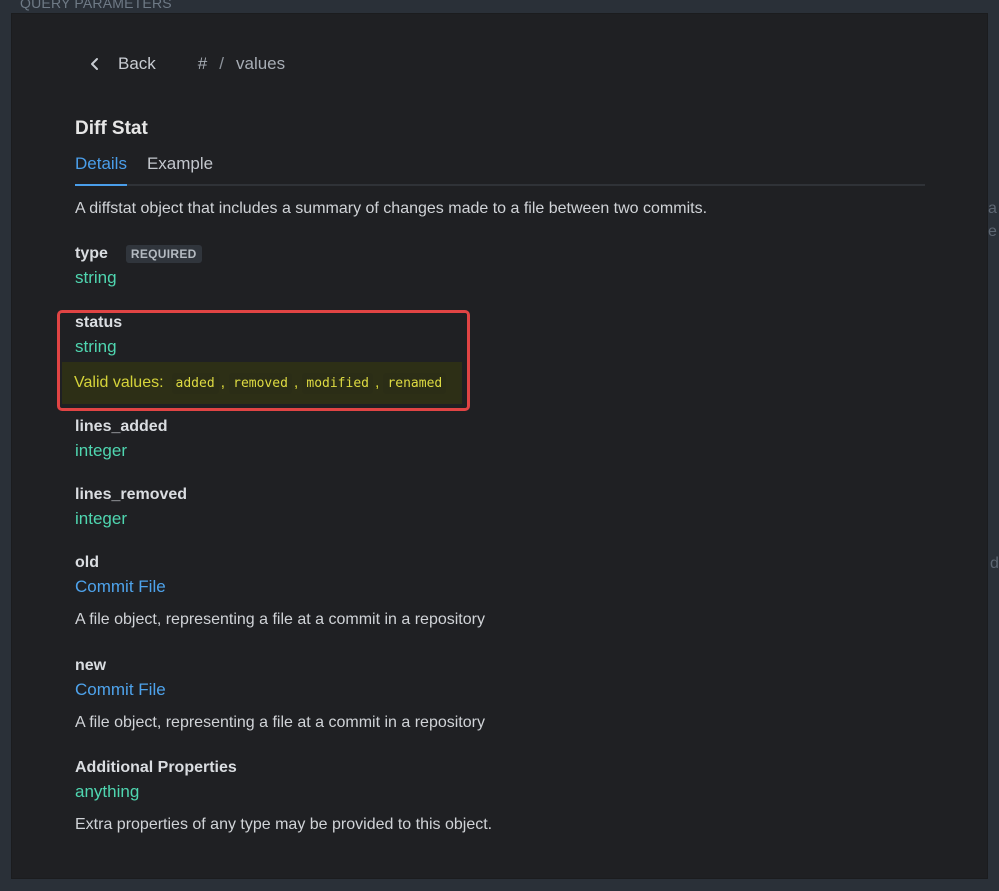 This screenshot has width=999, height=891. Describe the element at coordinates (992, 208) in the screenshot. I see `background-edge-text: a` at that location.